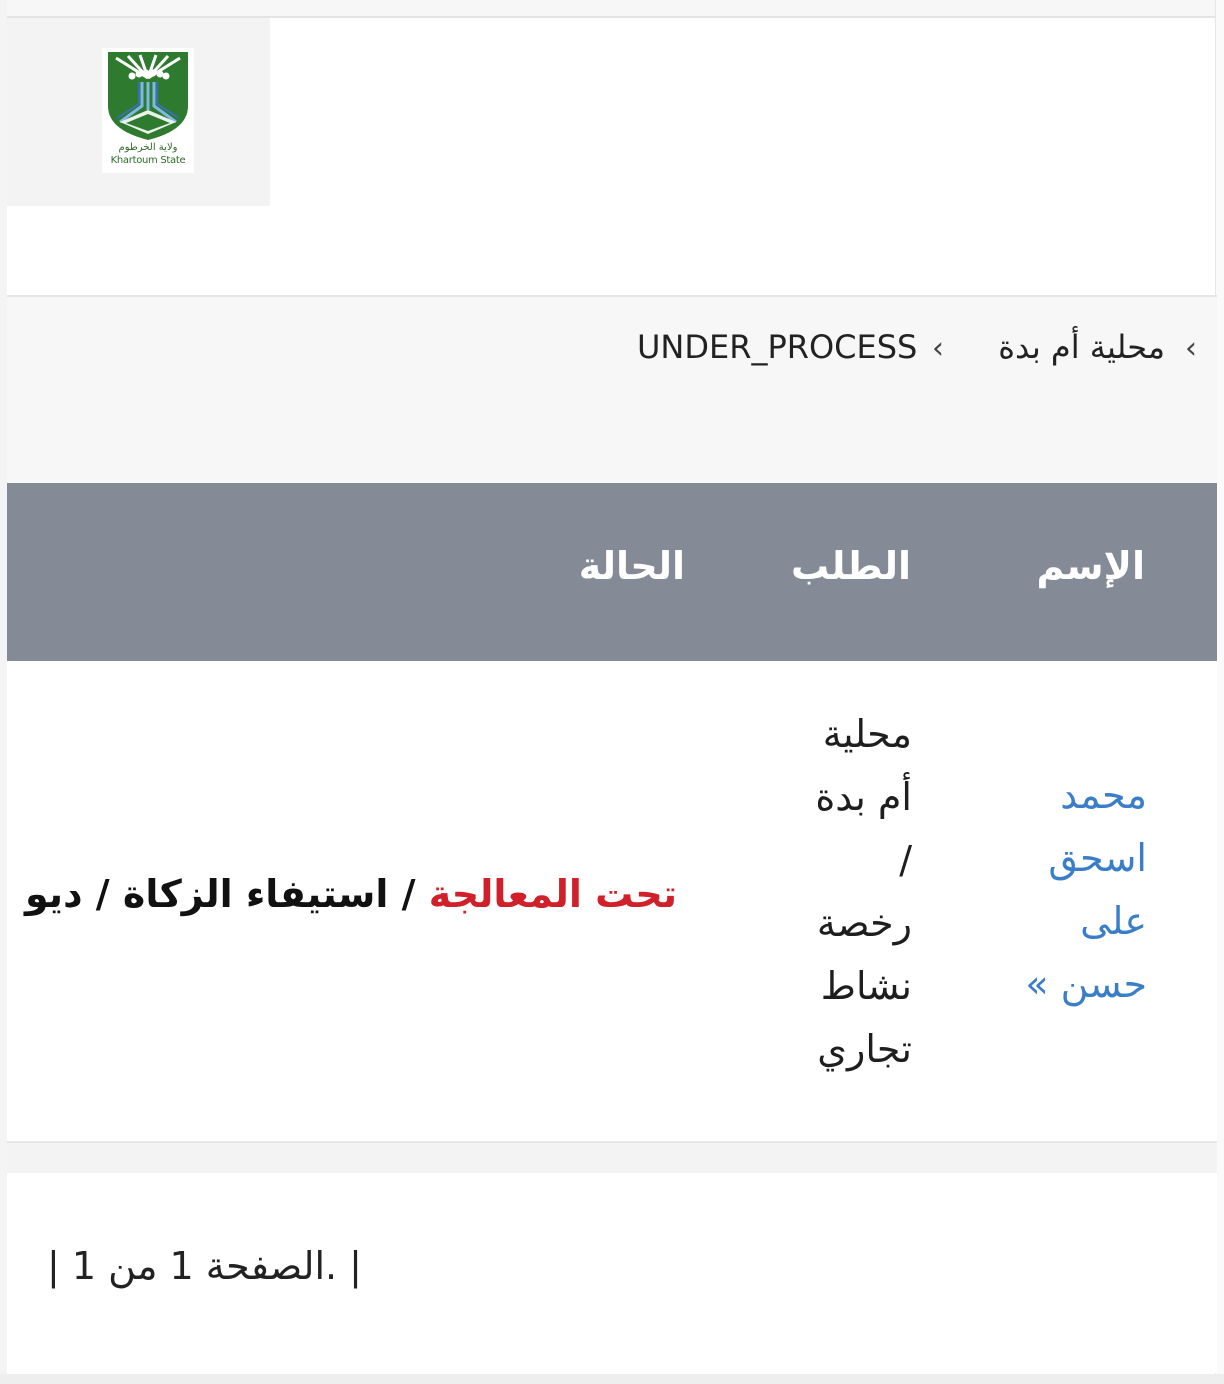 Image resolution: width=1224 pixels, height=1384 pixels. Describe the element at coordinates (204, 1266) in the screenshot. I see `pagination-info: | الصفحة 1 من 1. |` at that location.